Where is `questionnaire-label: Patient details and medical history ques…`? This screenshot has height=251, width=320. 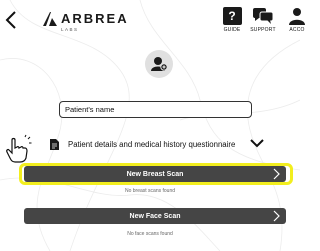 questionnaire-label: Patient details and medical history ques… is located at coordinates (151, 144).